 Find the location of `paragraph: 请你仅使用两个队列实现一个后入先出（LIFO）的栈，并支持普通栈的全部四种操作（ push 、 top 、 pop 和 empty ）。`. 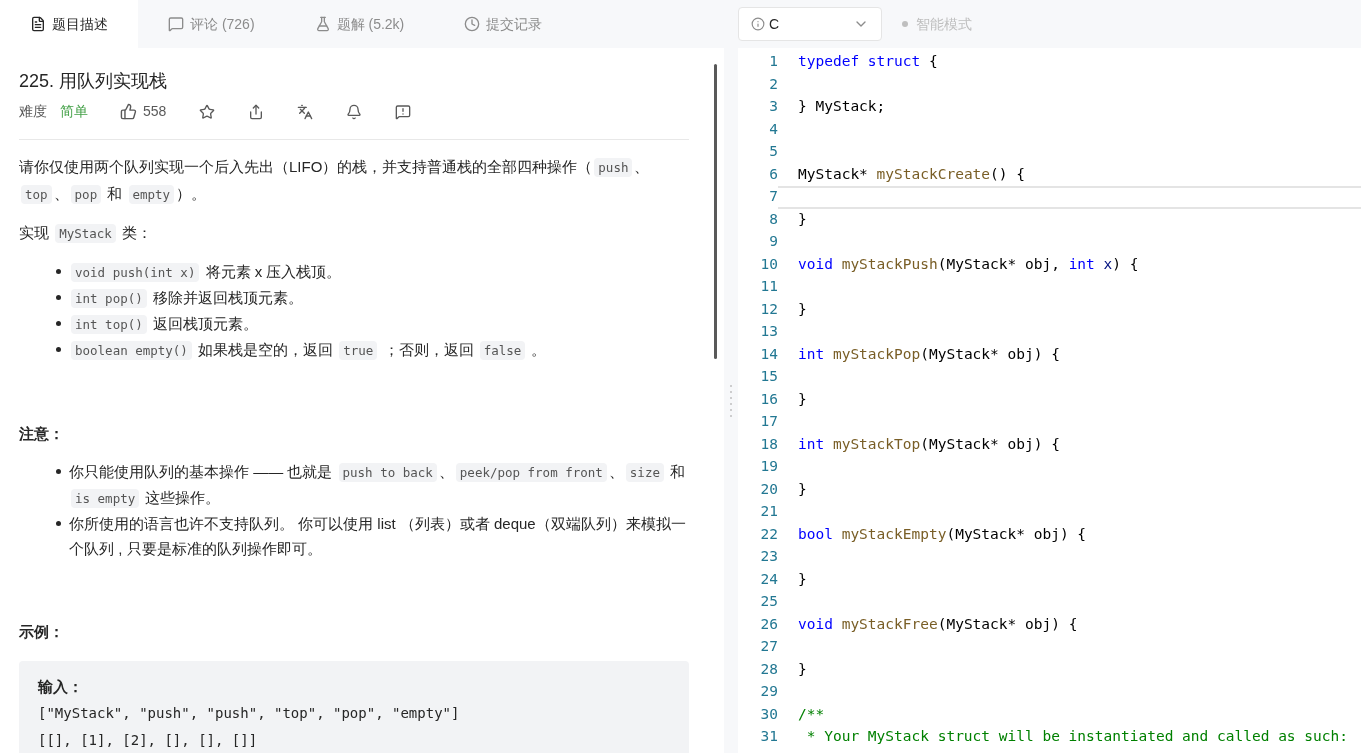

paragraph: 请你仅使用两个队列实现一个后入先出（LIFO）的栈，并支持普通栈的全部四种操作（ push 、 top 、 pop 和 empty ）。 is located at coordinates (335, 181).